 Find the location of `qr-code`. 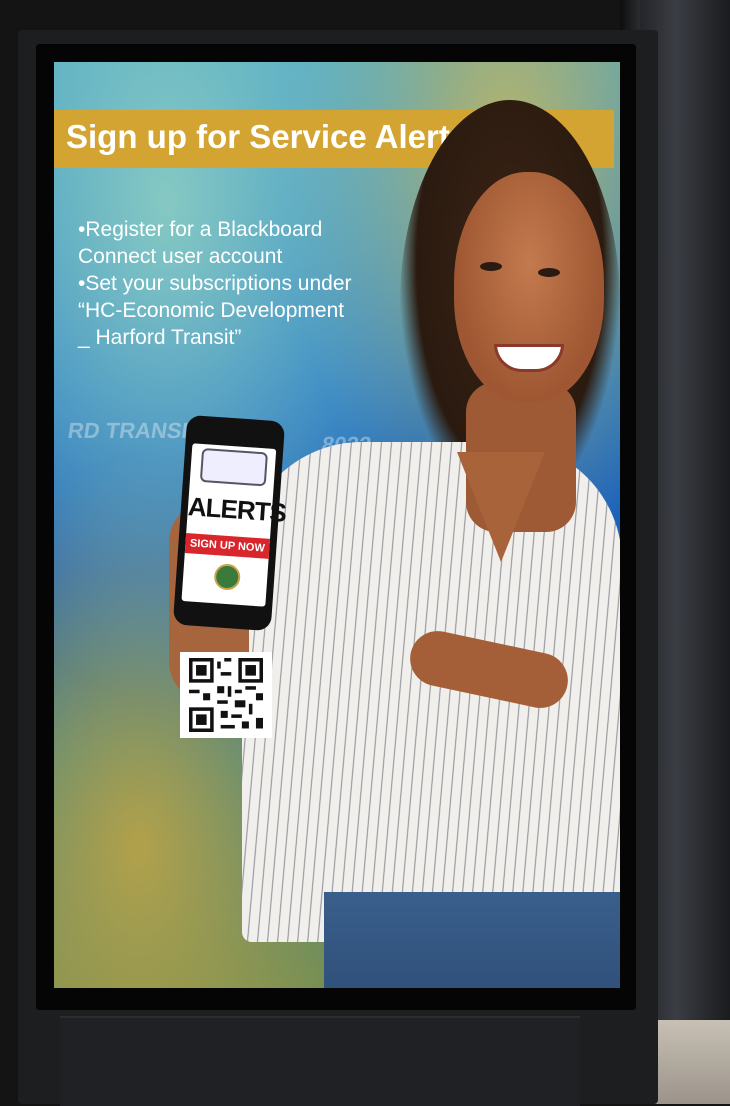

qr-code is located at coordinates (226, 695).